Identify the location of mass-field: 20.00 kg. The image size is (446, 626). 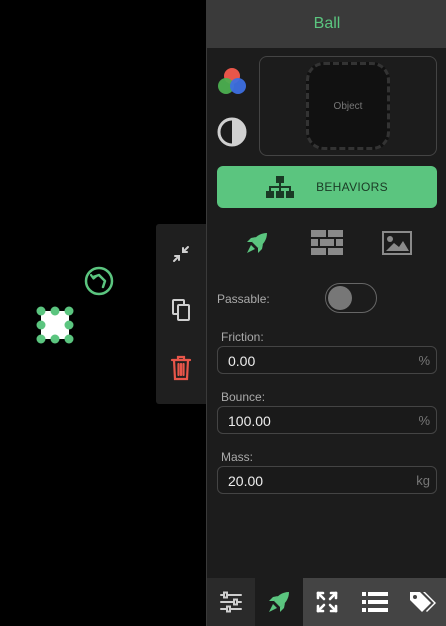
(327, 480).